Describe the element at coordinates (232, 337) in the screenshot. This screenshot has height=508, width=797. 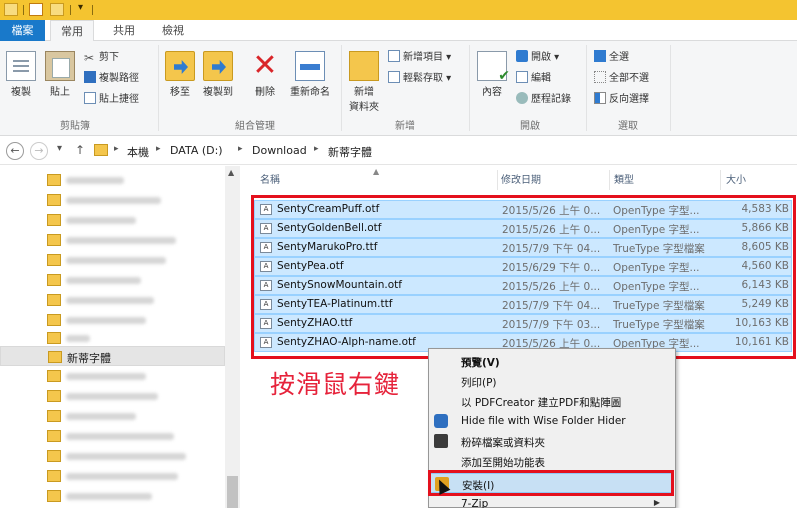
I see `nav-scrollbar: ▲` at that location.